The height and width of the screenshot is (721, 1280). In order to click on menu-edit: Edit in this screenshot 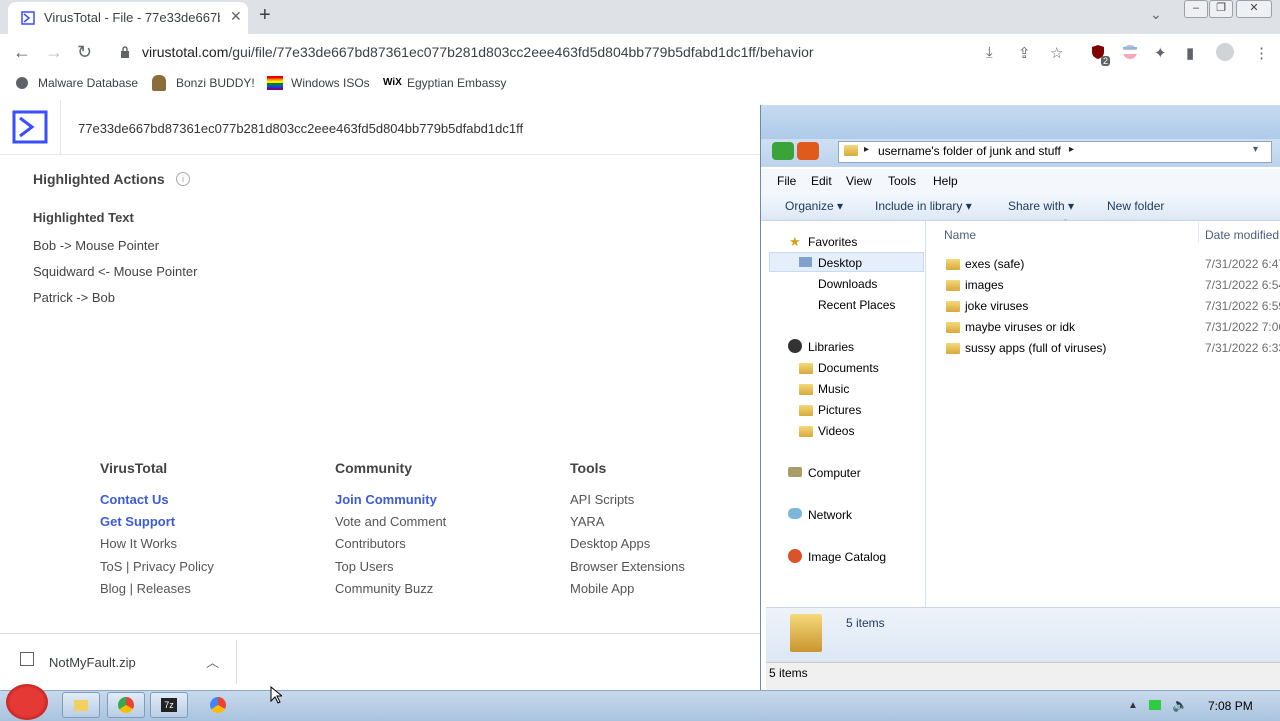, I will do `click(821, 181)`.